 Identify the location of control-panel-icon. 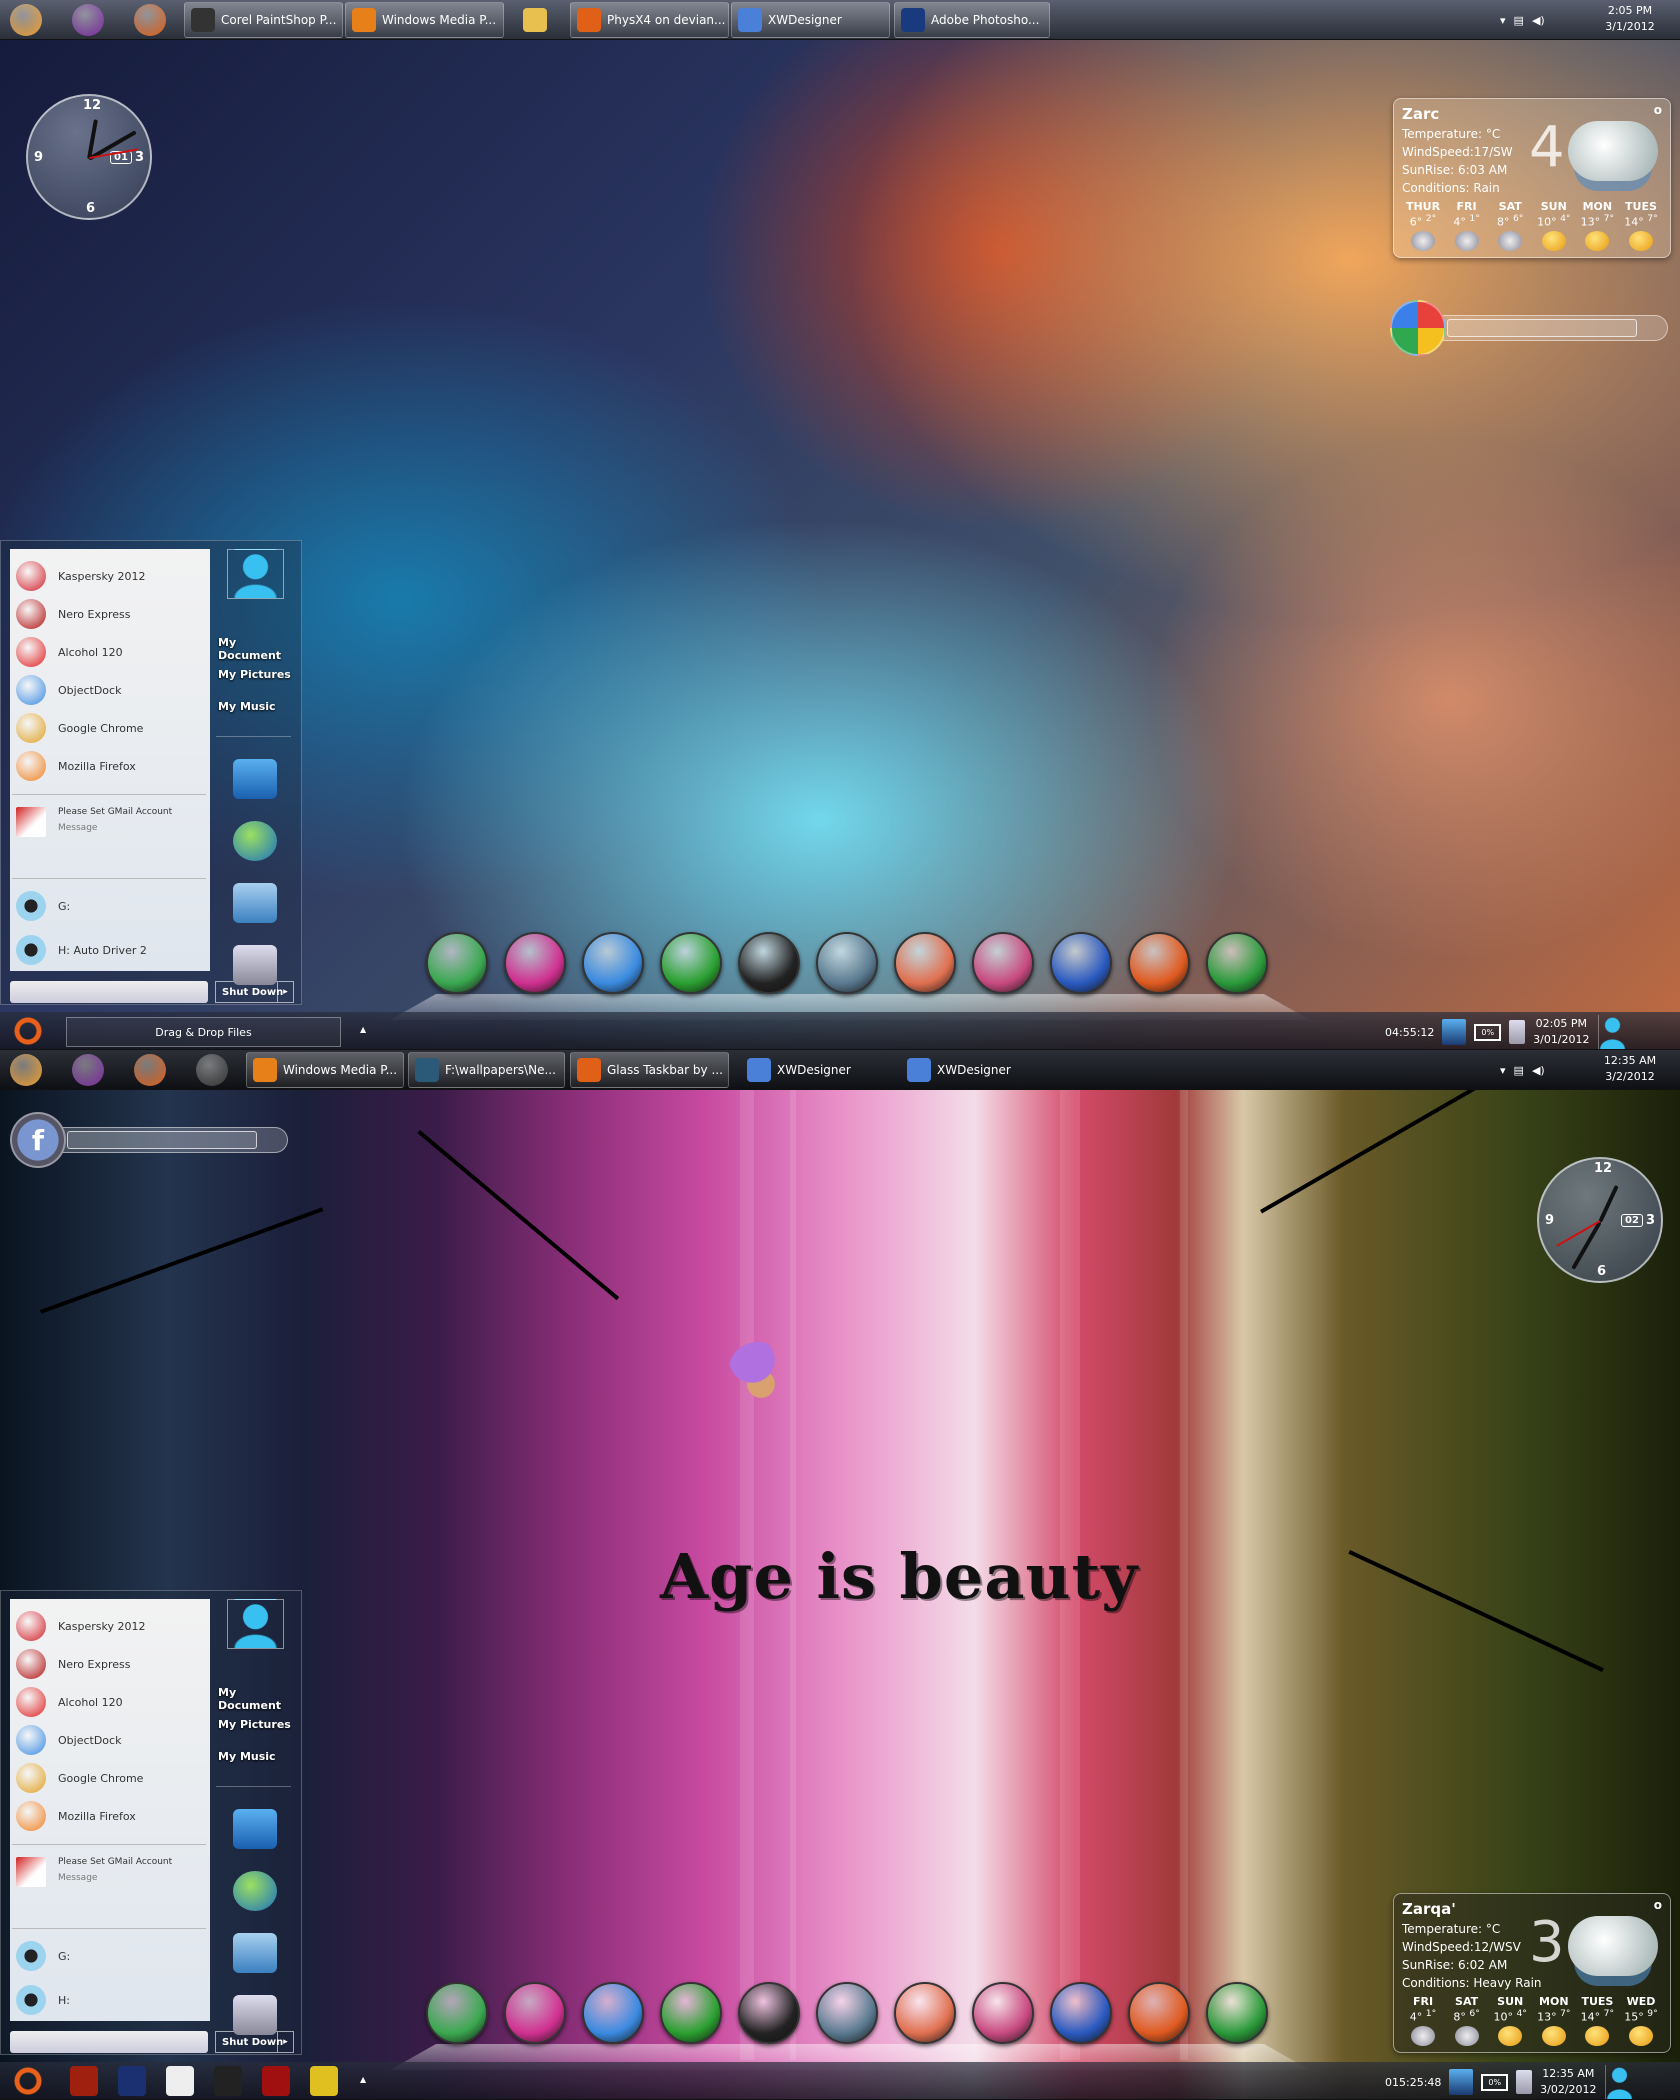
(255, 1953).